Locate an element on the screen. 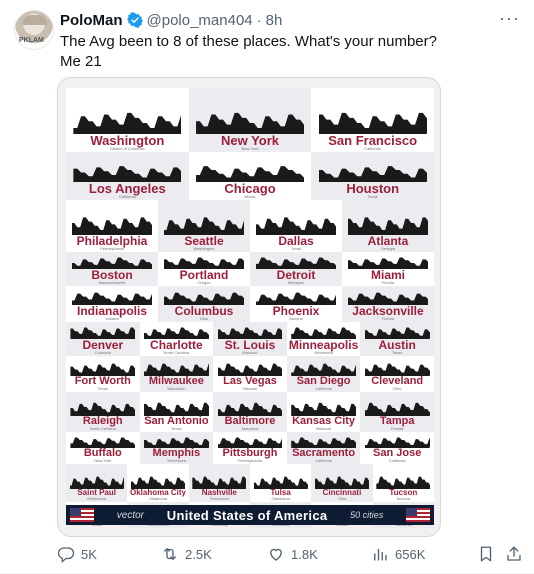 The height and width of the screenshot is (574, 534). share-button is located at coordinates (514, 554).